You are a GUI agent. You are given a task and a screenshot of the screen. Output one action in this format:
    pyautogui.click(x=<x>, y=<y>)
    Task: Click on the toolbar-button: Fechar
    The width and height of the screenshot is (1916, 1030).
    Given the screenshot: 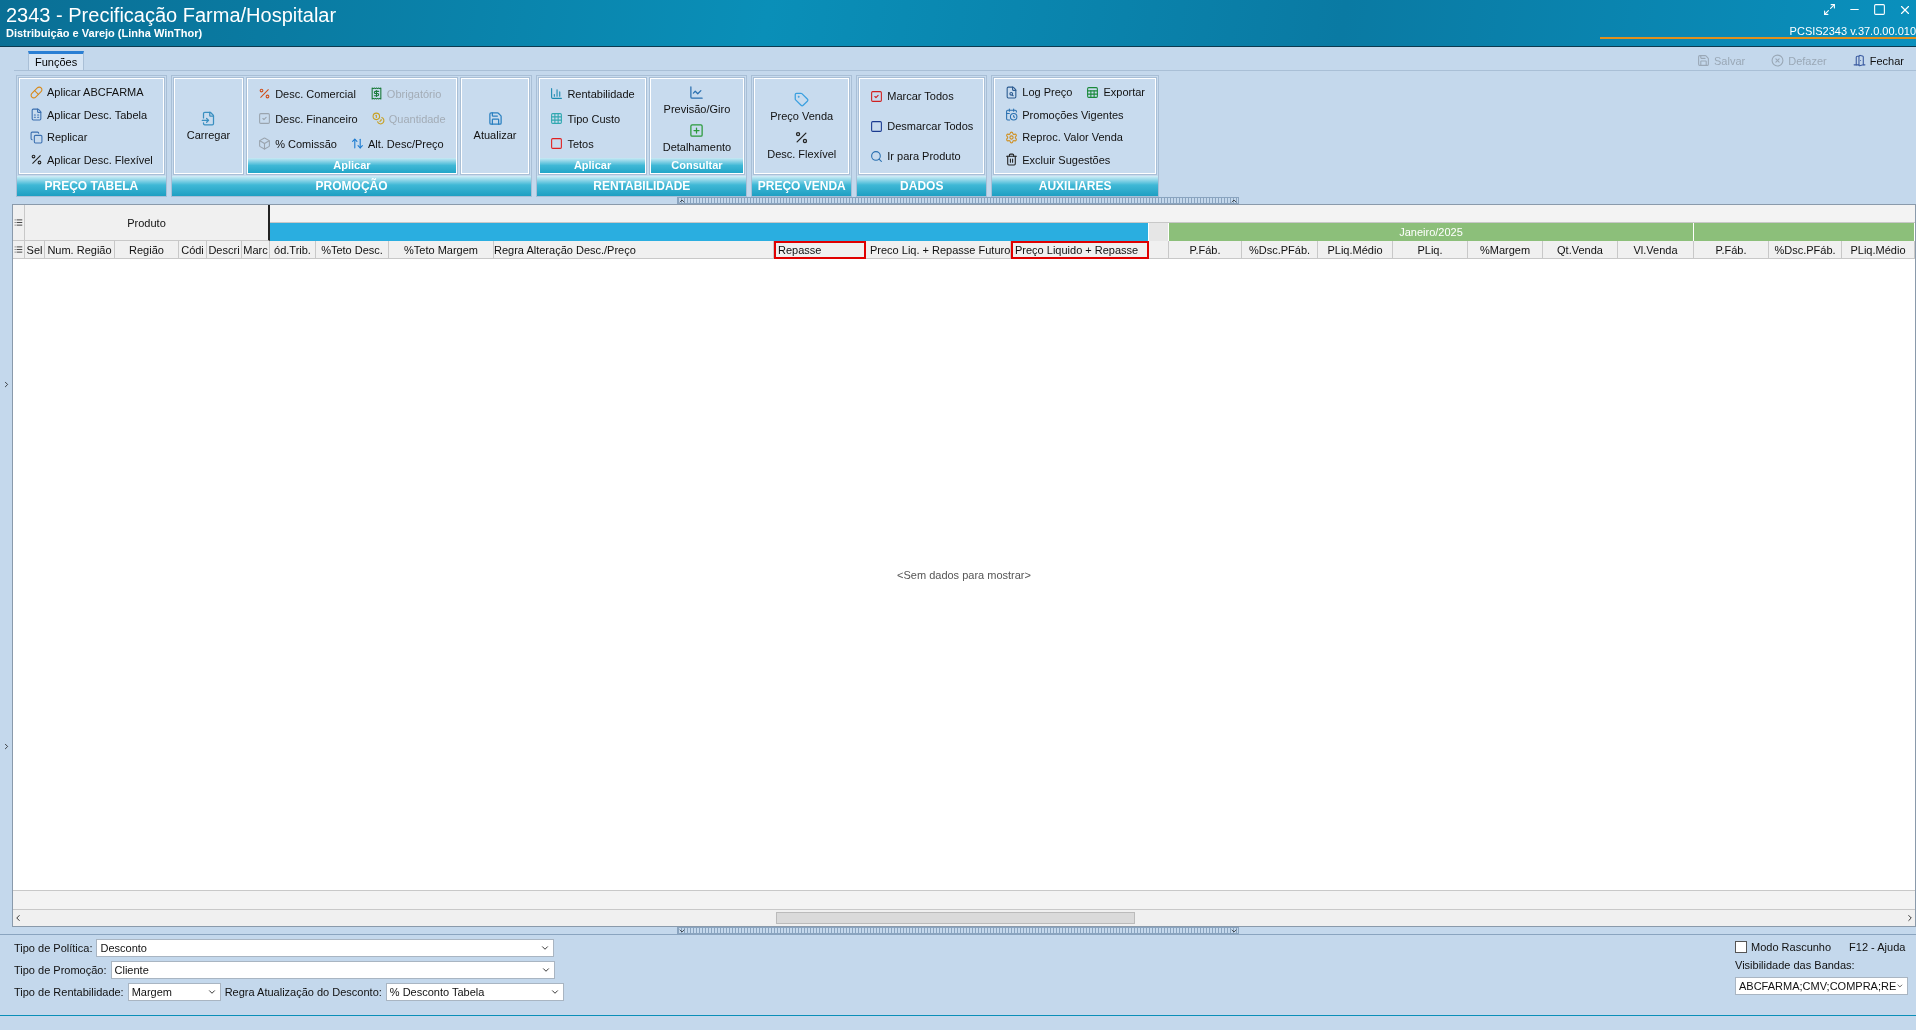 What is the action you would take?
    pyautogui.click(x=1878, y=60)
    